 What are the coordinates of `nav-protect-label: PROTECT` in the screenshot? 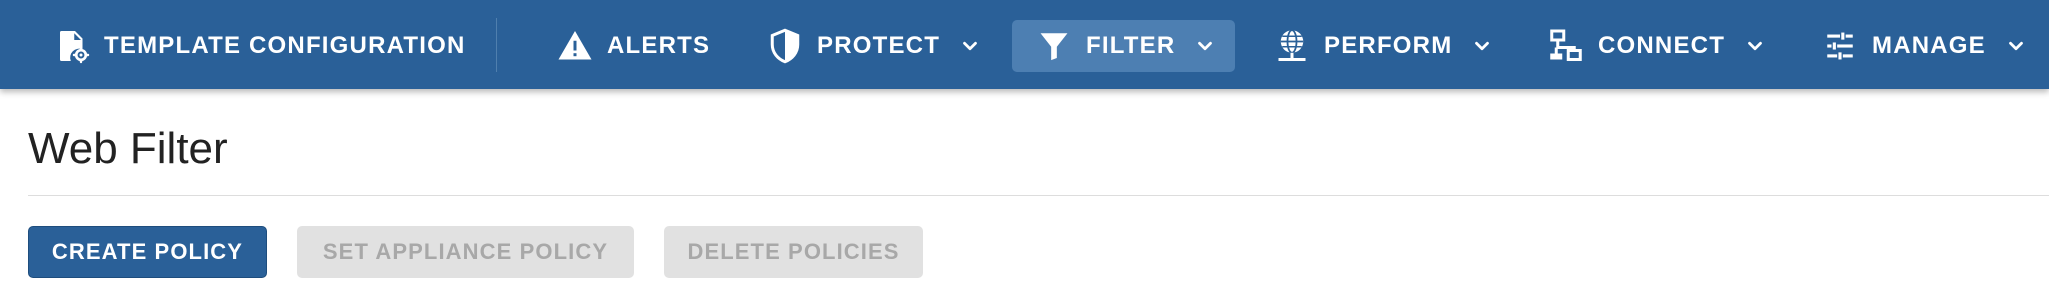 It's located at (879, 45).